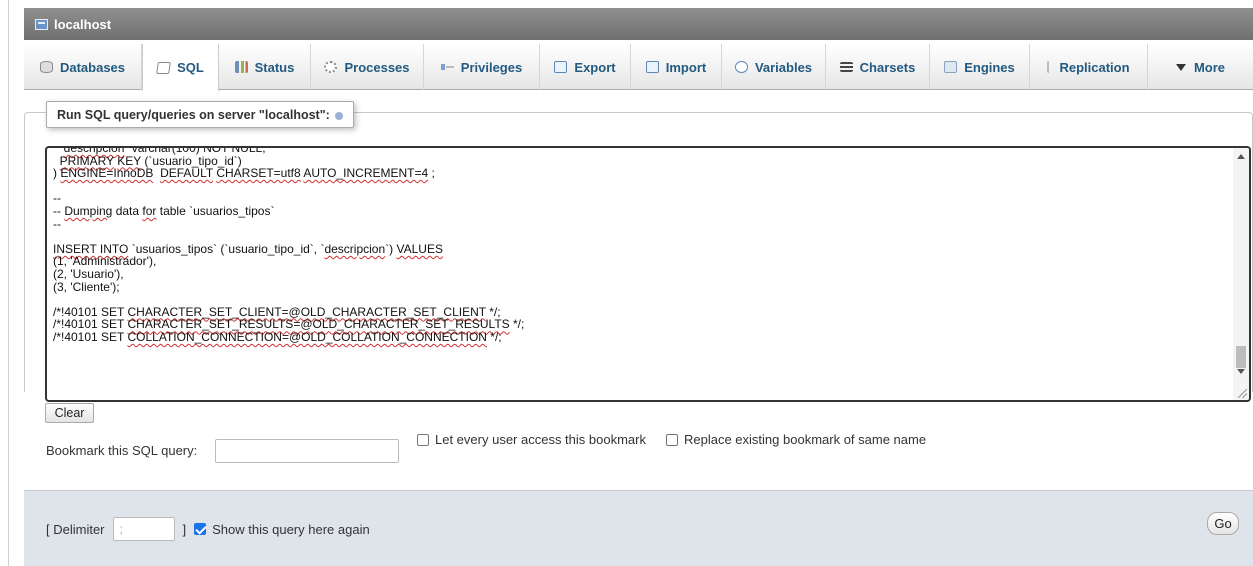  What do you see at coordinates (1242, 393) in the screenshot?
I see `resize-grip-icon` at bounding box center [1242, 393].